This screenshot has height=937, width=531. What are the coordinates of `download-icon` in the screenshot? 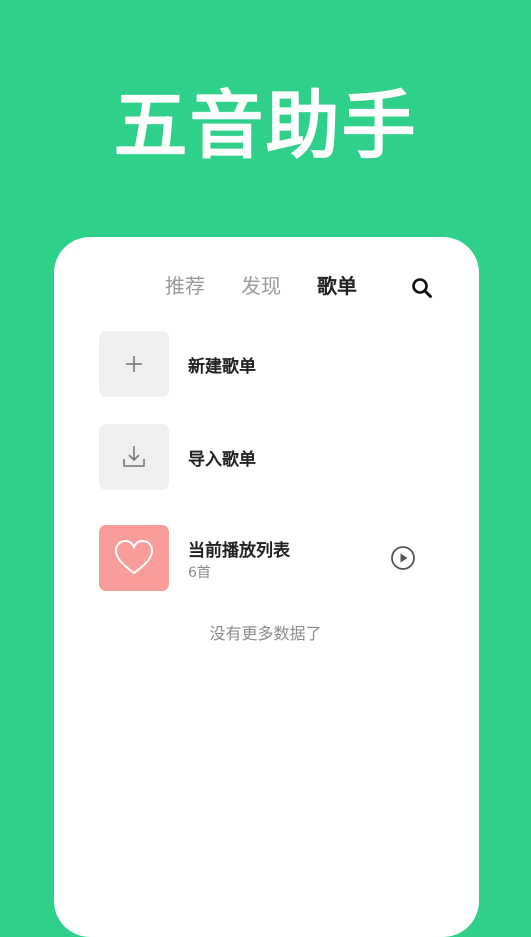 It's located at (134, 456).